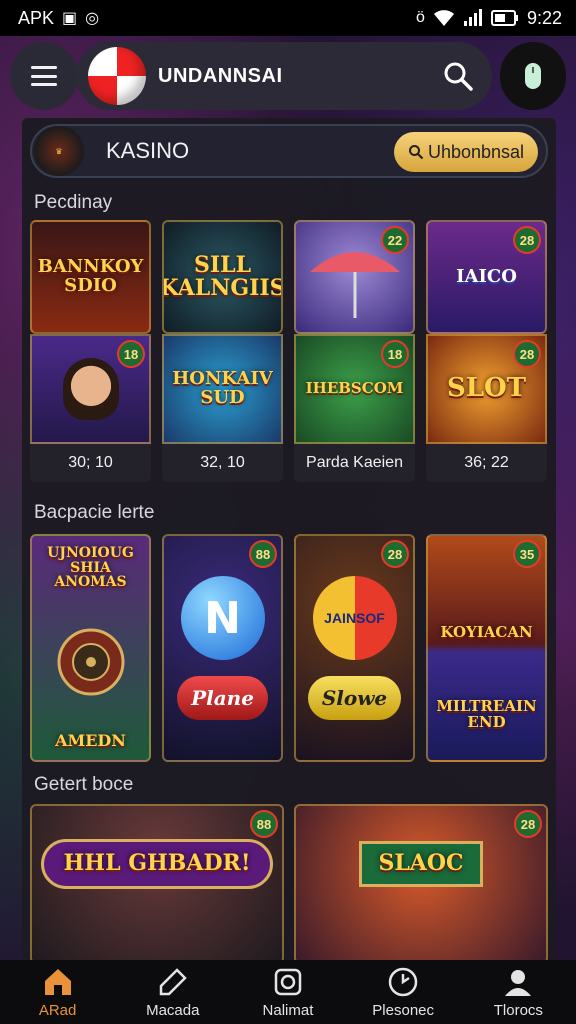  I want to click on app-title: UNDANNSAI, so click(220, 75).